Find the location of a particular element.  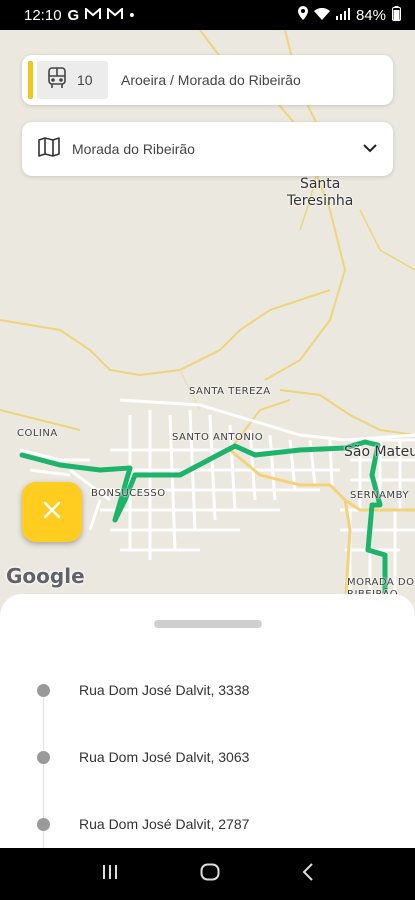

more-notifications-icon: • is located at coordinates (132, 15).